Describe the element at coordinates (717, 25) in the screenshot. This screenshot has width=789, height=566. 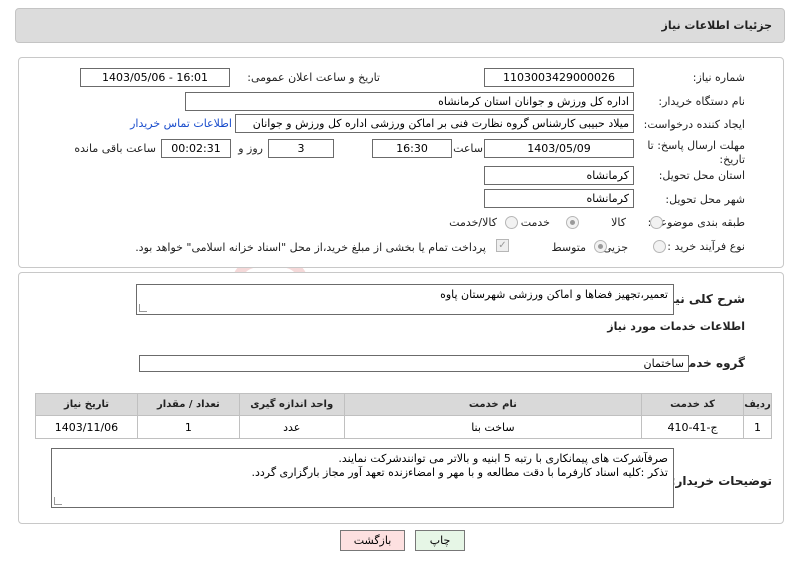
I see `page-title: جزئیات اطلاعات نیاز` at that location.